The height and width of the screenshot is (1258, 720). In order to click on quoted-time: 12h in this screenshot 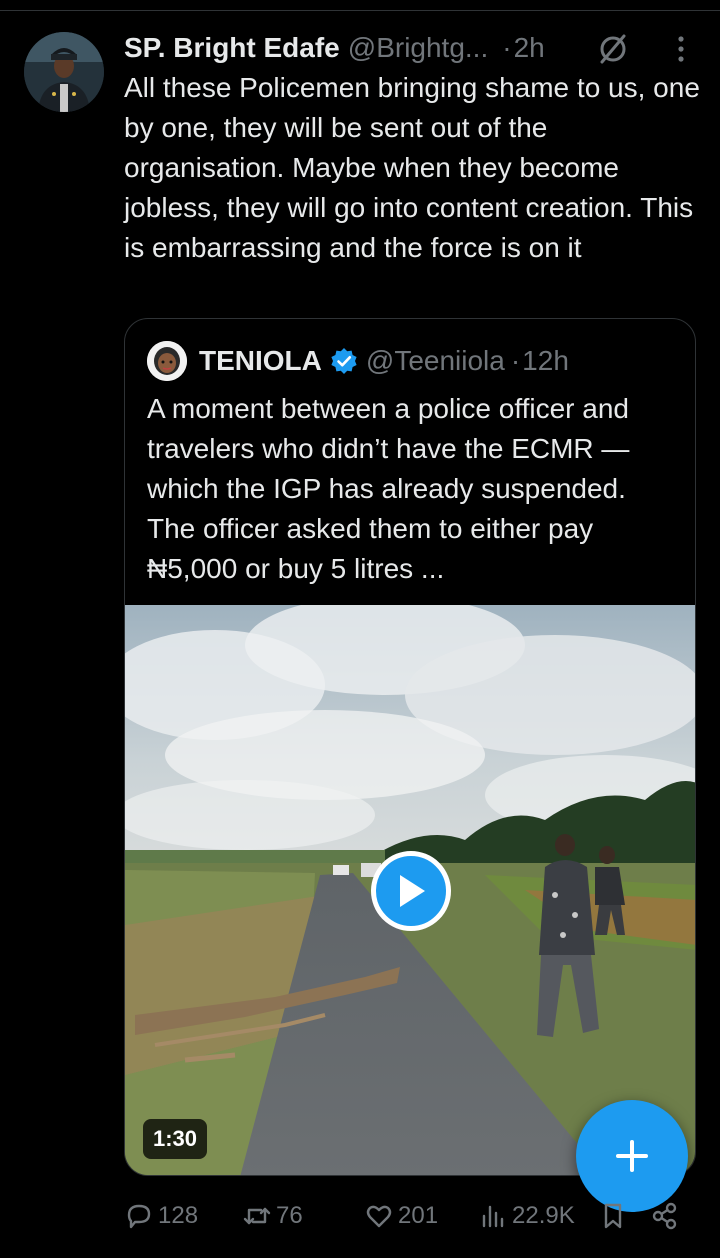, I will do `click(545, 361)`.